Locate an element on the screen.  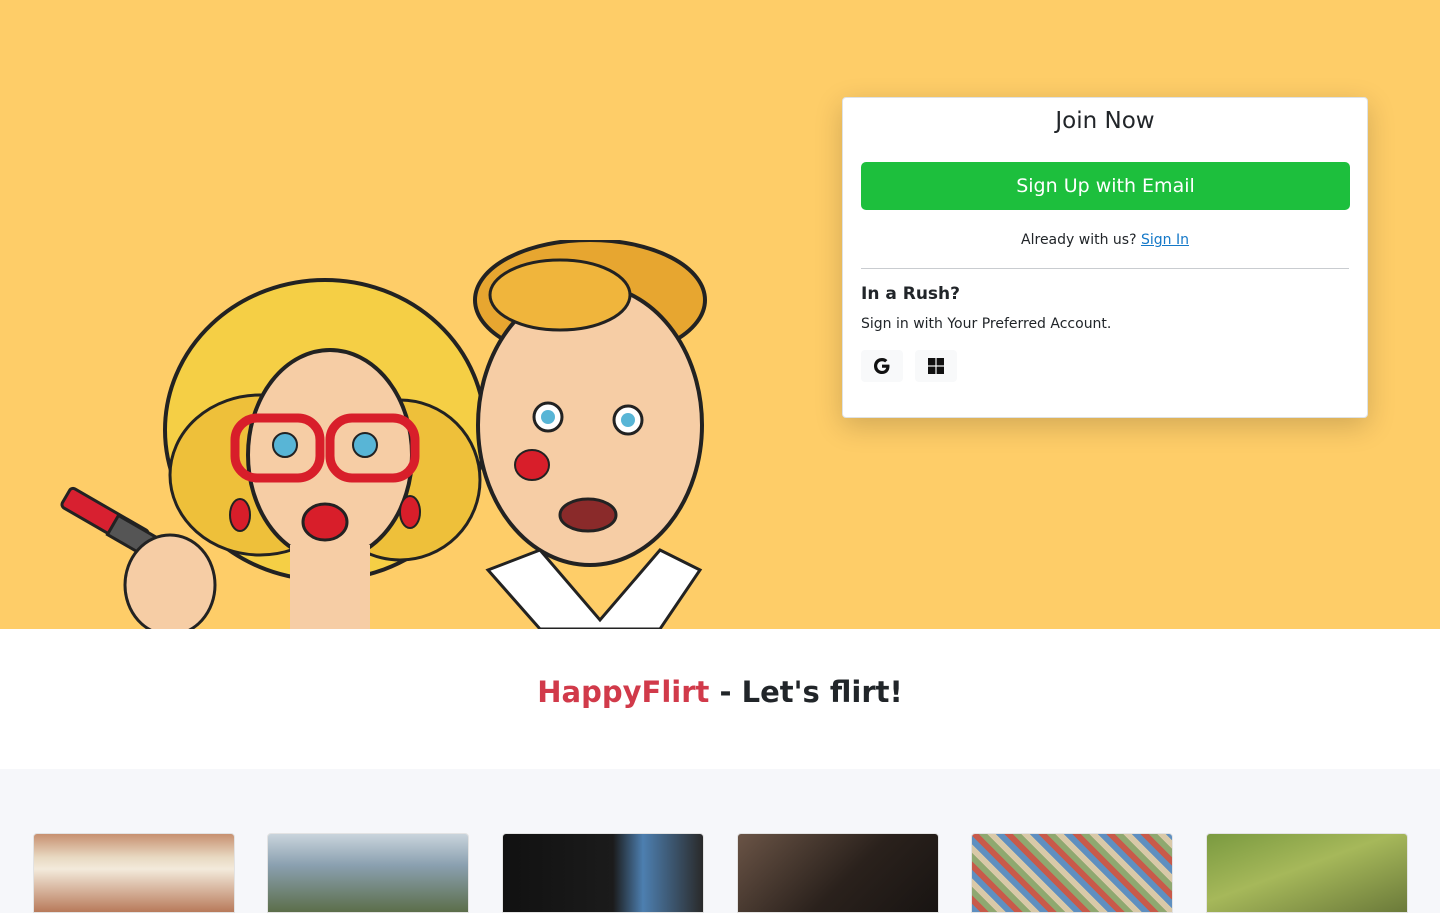
windows-icon is located at coordinates (936, 366).